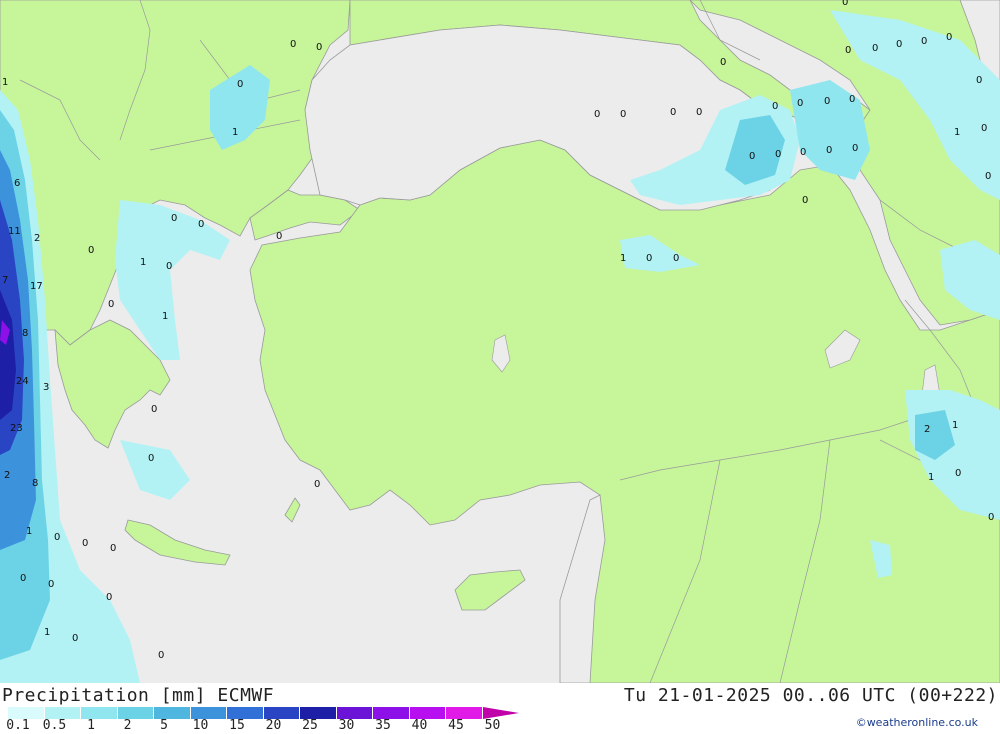 This screenshot has height=734, width=1000. Describe the element at coordinates (917, 722) in the screenshot. I see `credit-link: ©weatheronline.co.uk` at that location.